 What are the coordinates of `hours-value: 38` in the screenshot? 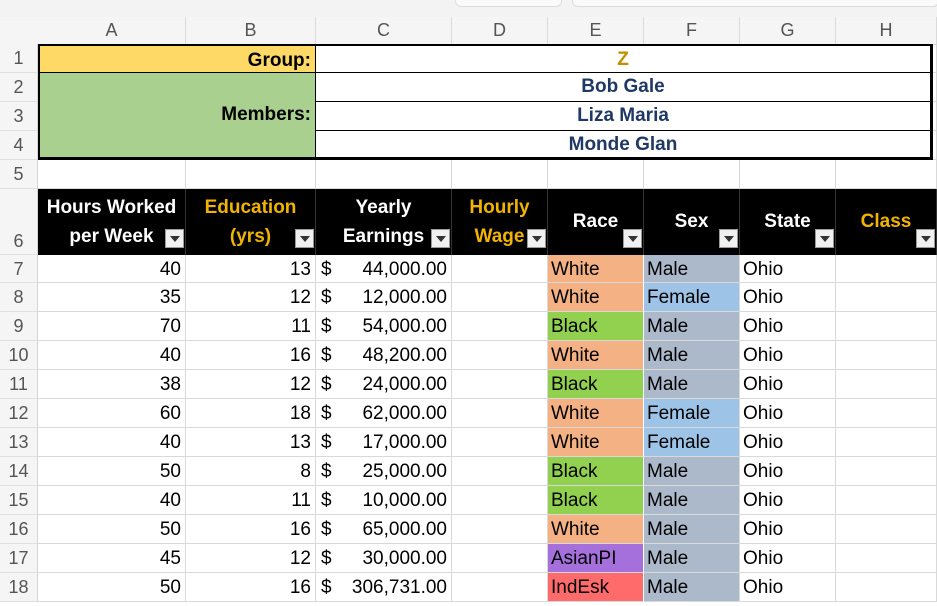 It's located at (112, 384).